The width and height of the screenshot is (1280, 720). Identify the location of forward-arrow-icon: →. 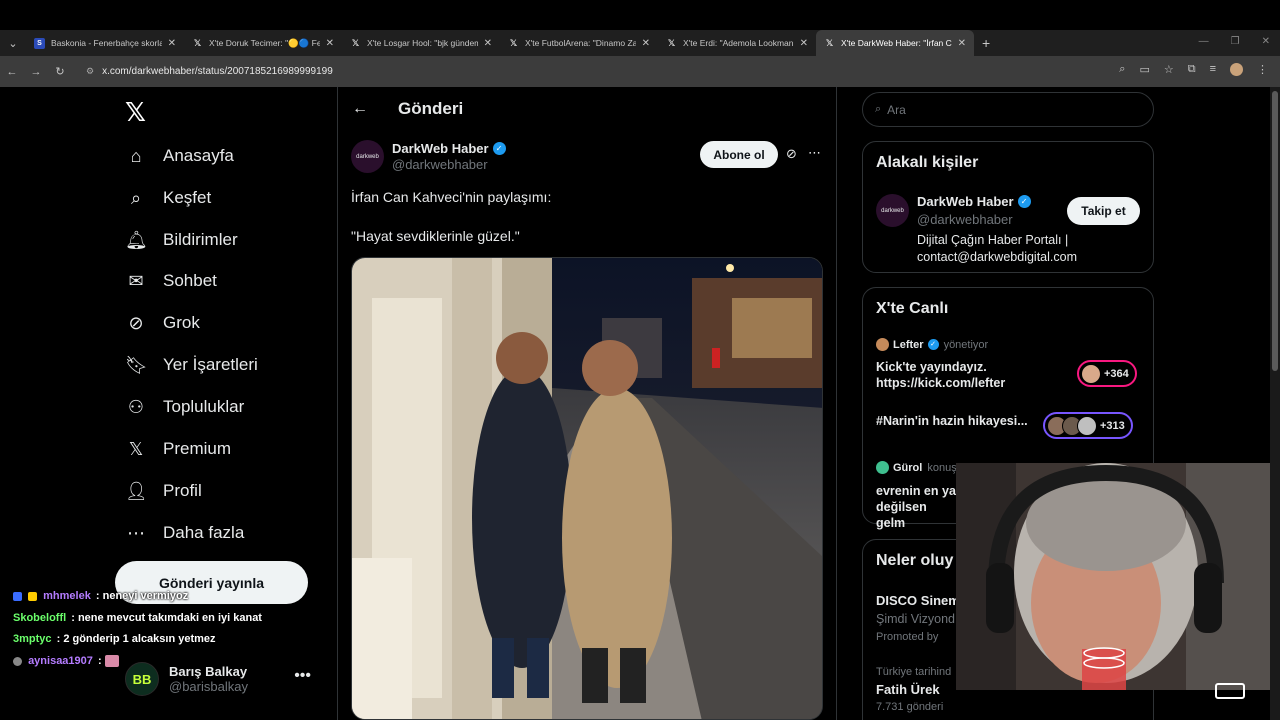
(36, 72).